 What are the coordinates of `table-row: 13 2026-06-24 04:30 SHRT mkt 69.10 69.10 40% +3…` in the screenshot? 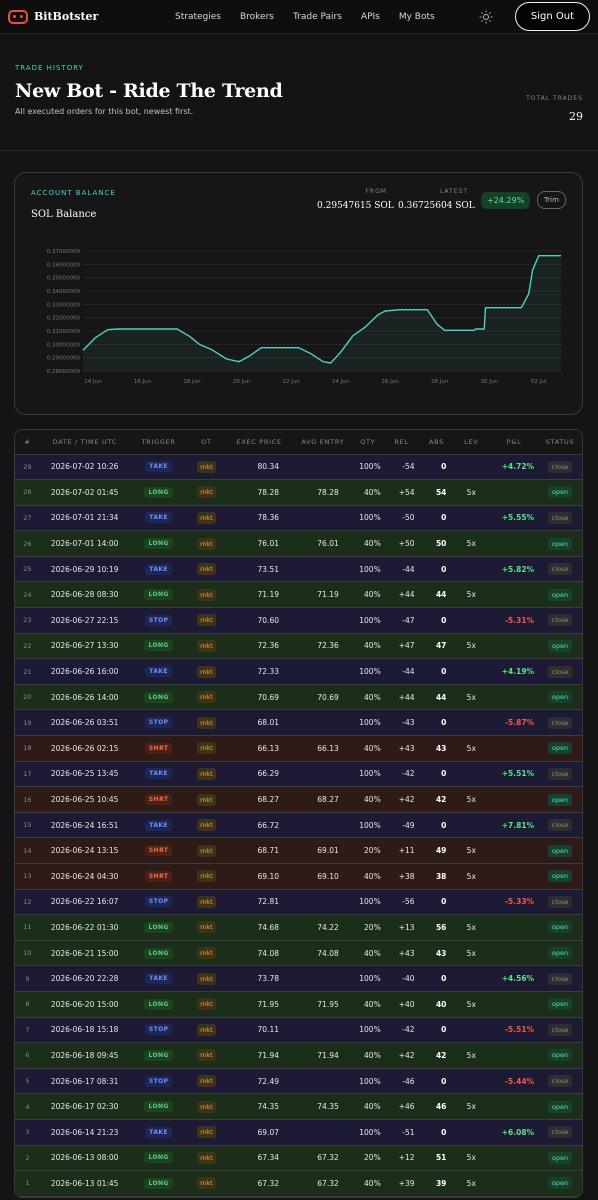 It's located at (298, 876).